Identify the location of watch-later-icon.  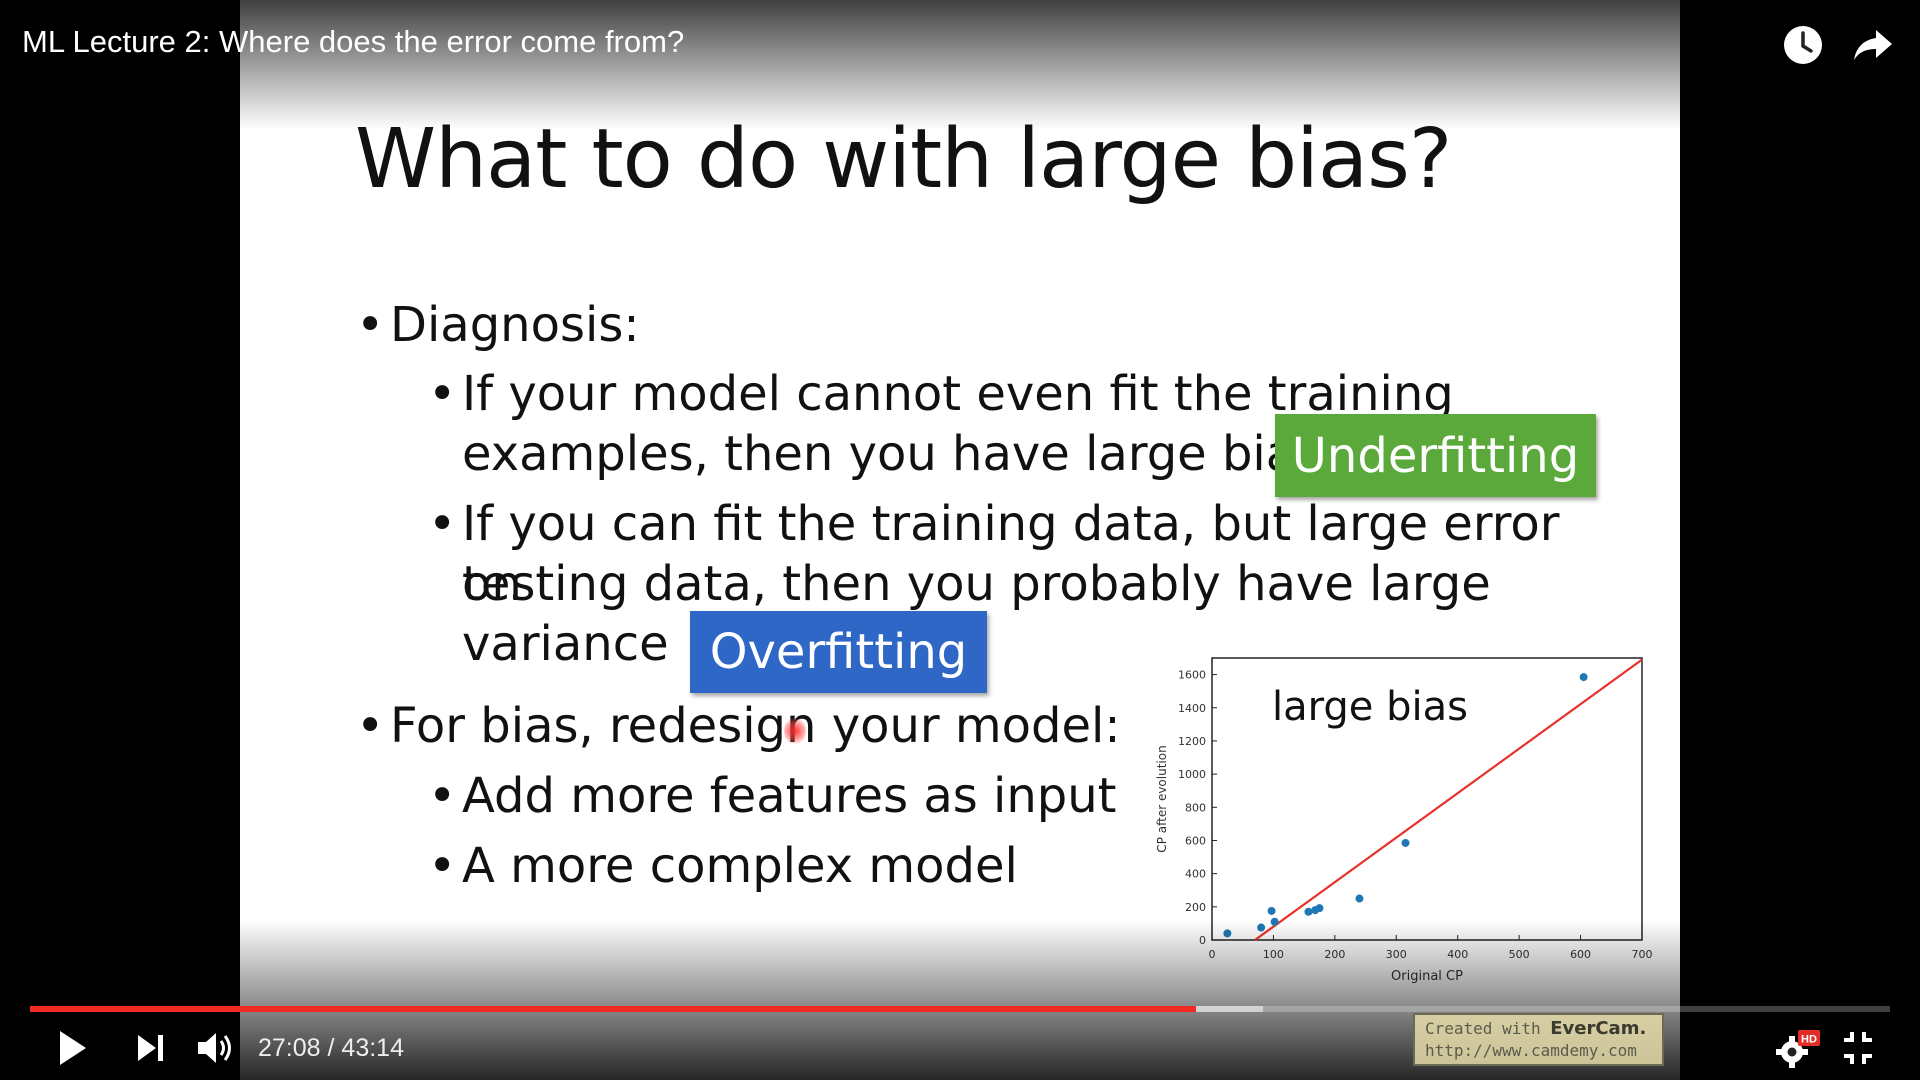
(1803, 45).